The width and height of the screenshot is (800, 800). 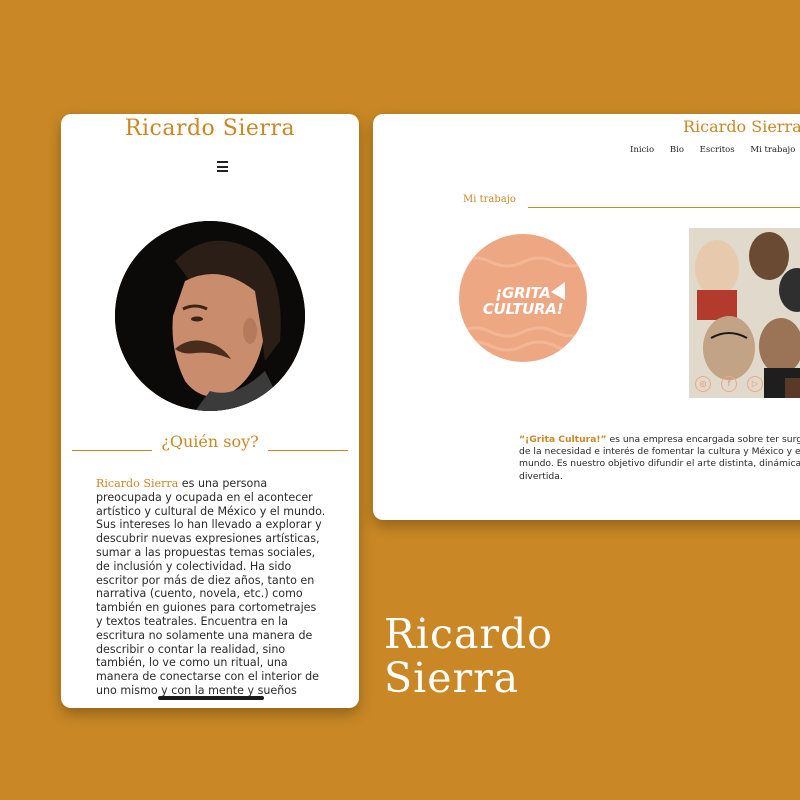 I want to click on who-am-i-heading: ¿Quién soy?, so click(x=210, y=443).